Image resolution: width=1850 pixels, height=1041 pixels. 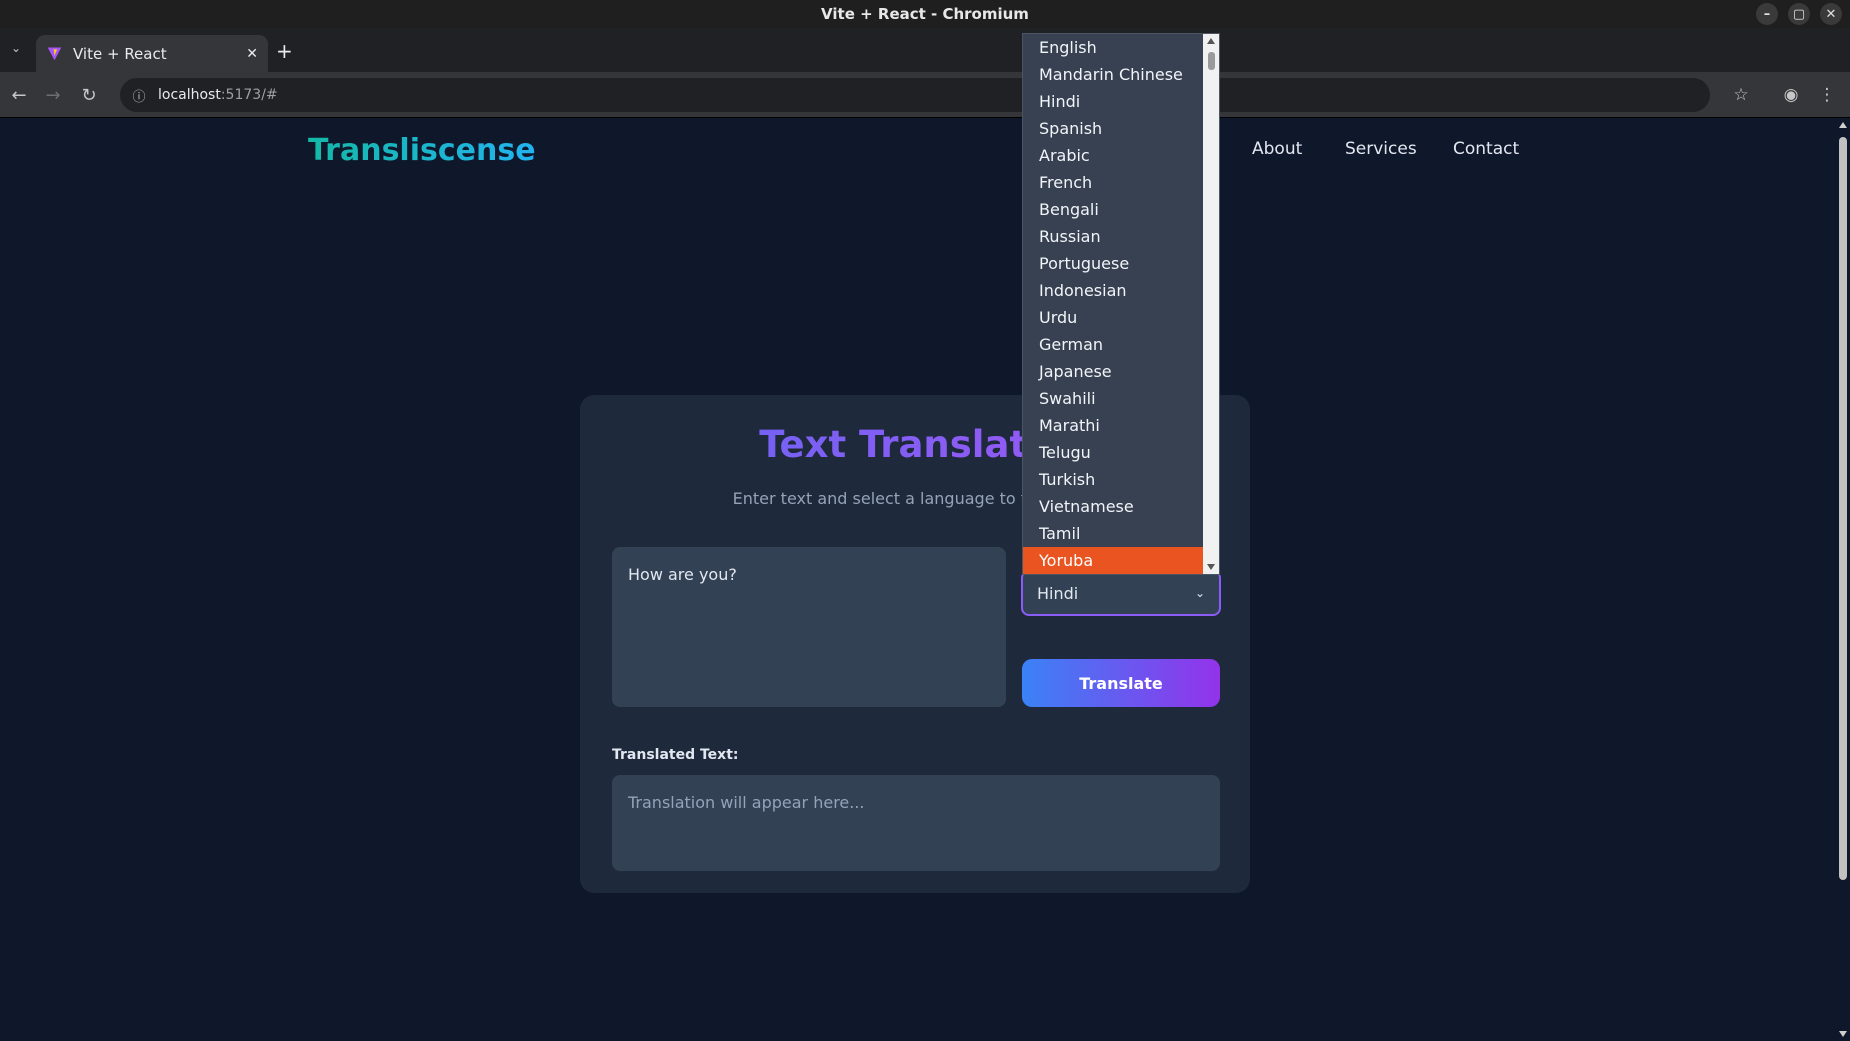 What do you see at coordinates (1113, 290) in the screenshot?
I see `dropdown-option: Indonesian` at bounding box center [1113, 290].